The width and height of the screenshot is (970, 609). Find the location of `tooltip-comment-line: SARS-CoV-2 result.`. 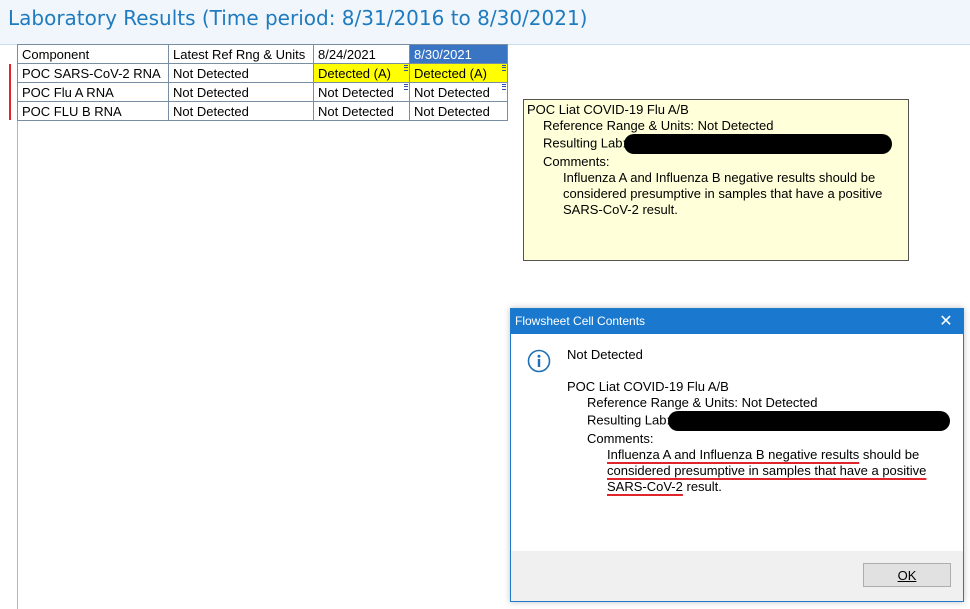

tooltip-comment-line: SARS-CoV-2 result. is located at coordinates (620, 209).